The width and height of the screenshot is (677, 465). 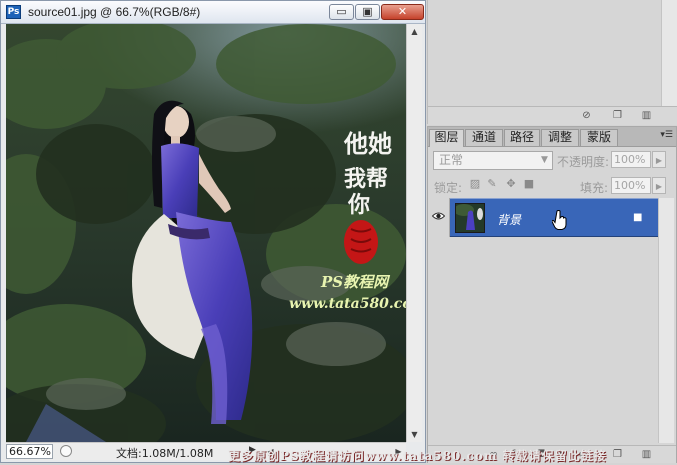 What do you see at coordinates (367, 143) in the screenshot?
I see `calligraphy-line-1: 他她` at bounding box center [367, 143].